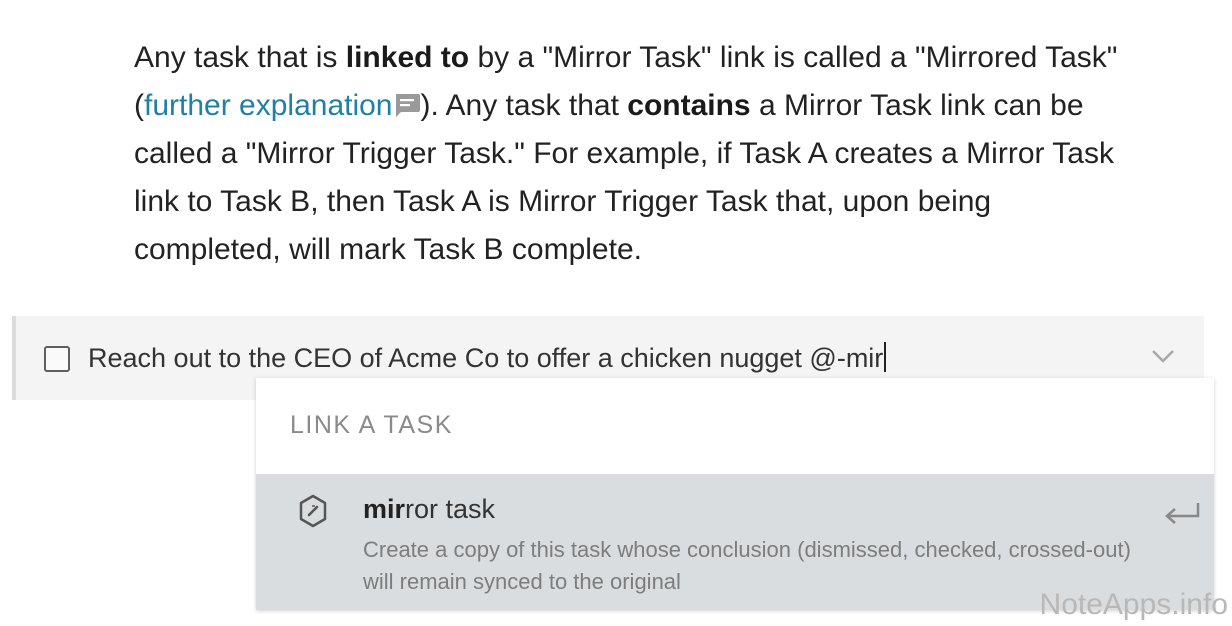 The height and width of the screenshot is (626, 1232). I want to click on mirror-task-icon, so click(313, 511).